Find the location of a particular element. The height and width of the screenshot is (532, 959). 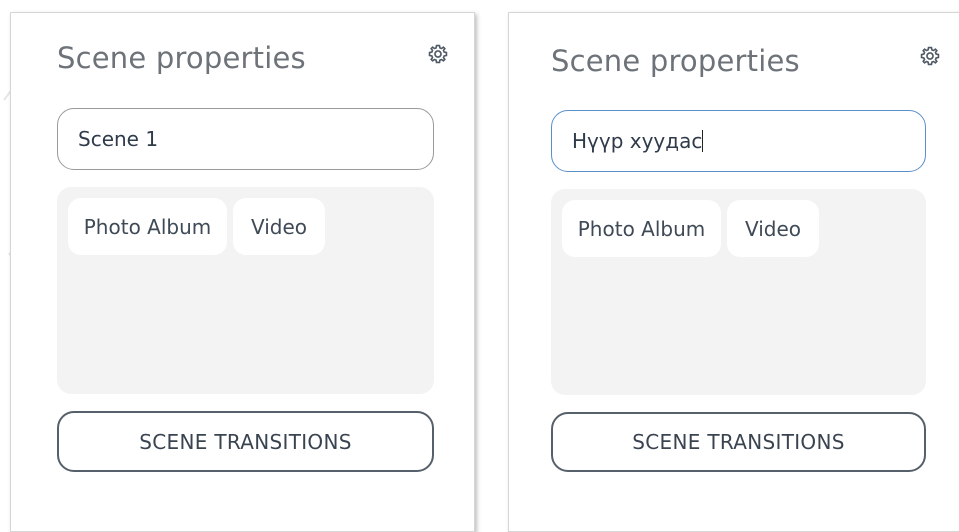

scene-name-input: Scene 1 is located at coordinates (245, 139).